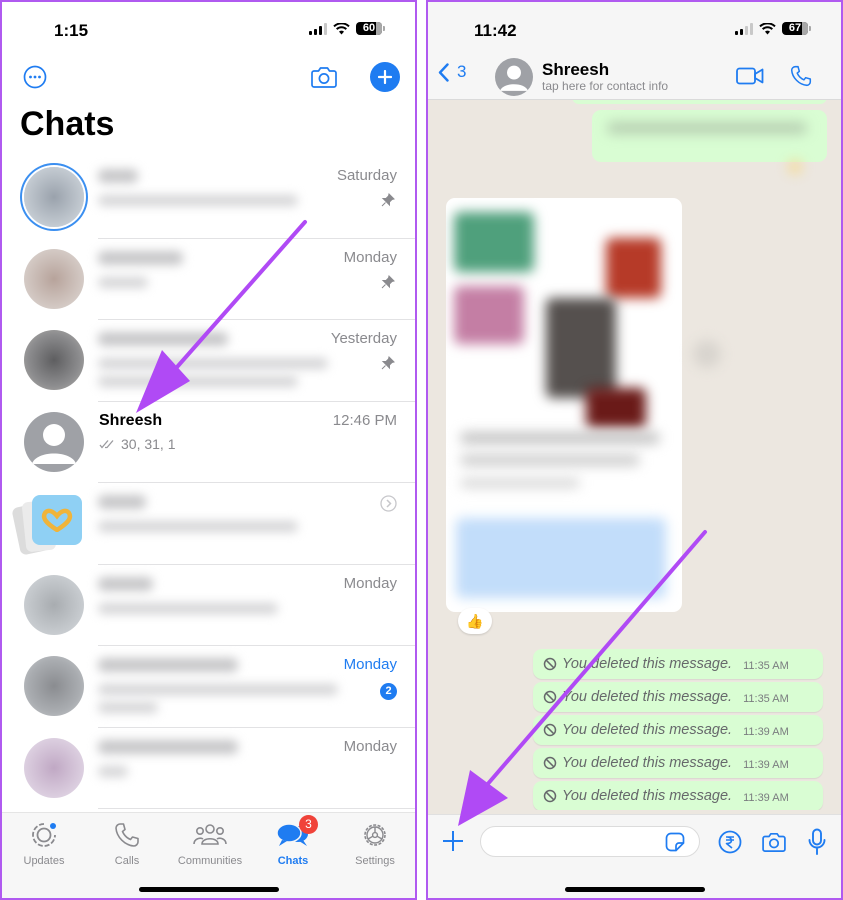  What do you see at coordinates (71, 30) in the screenshot?
I see `status-time: 1:15` at bounding box center [71, 30].